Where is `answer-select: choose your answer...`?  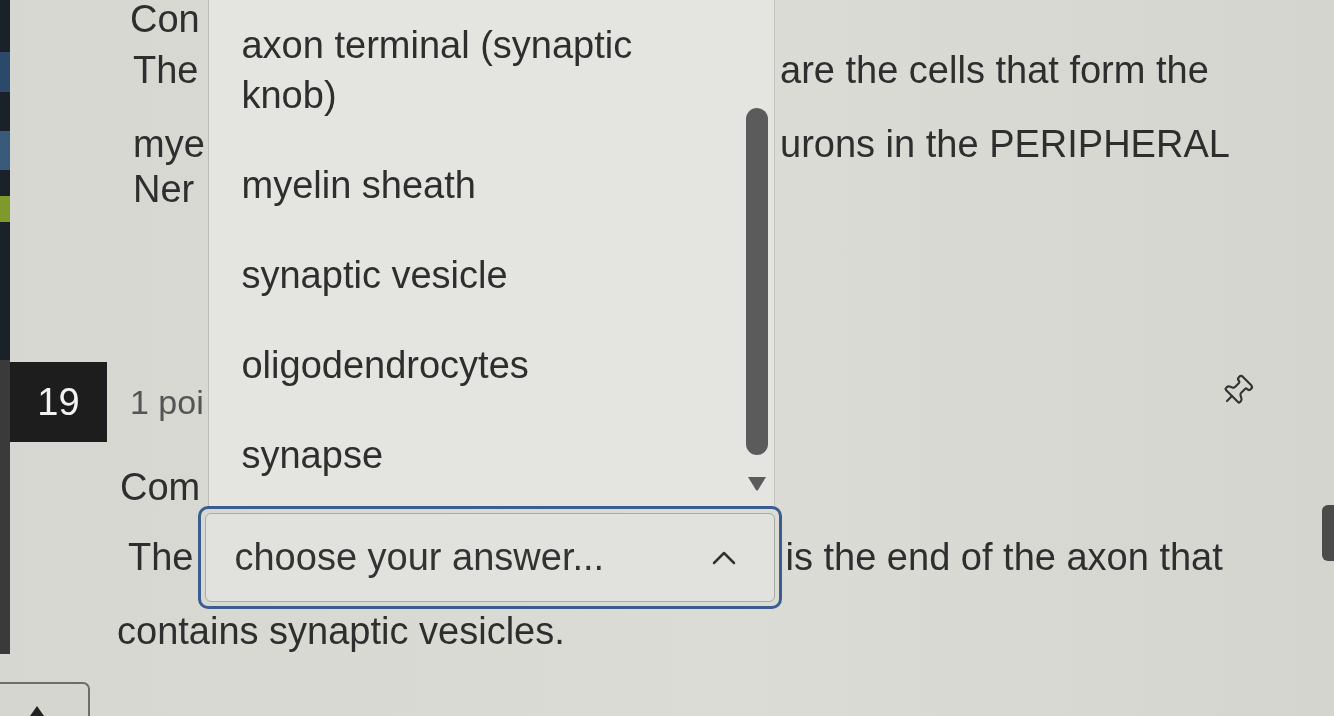
answer-select: choose your answer... is located at coordinates (490, 557).